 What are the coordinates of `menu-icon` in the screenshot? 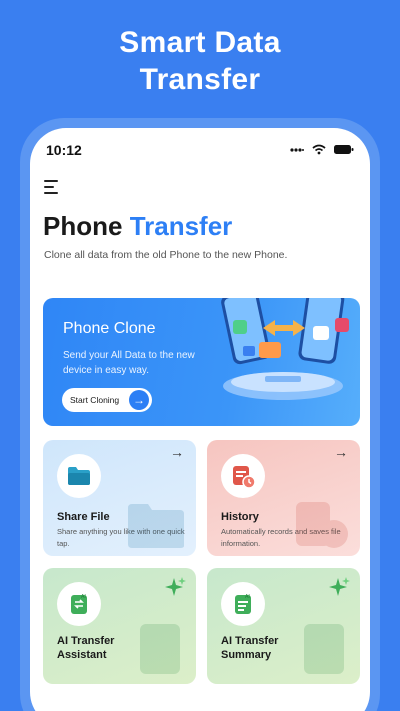 It's located at (53, 188).